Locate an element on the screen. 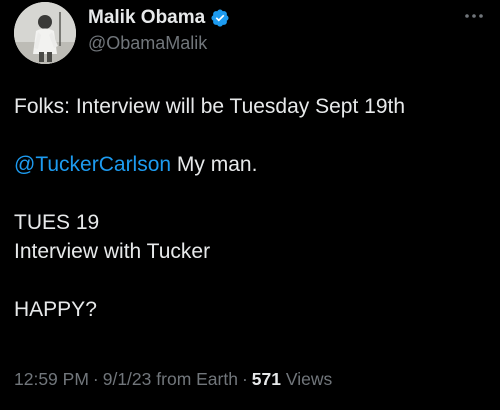 This screenshot has width=500, height=410. tweet-time: 12:59 PM is located at coordinates (51, 379).